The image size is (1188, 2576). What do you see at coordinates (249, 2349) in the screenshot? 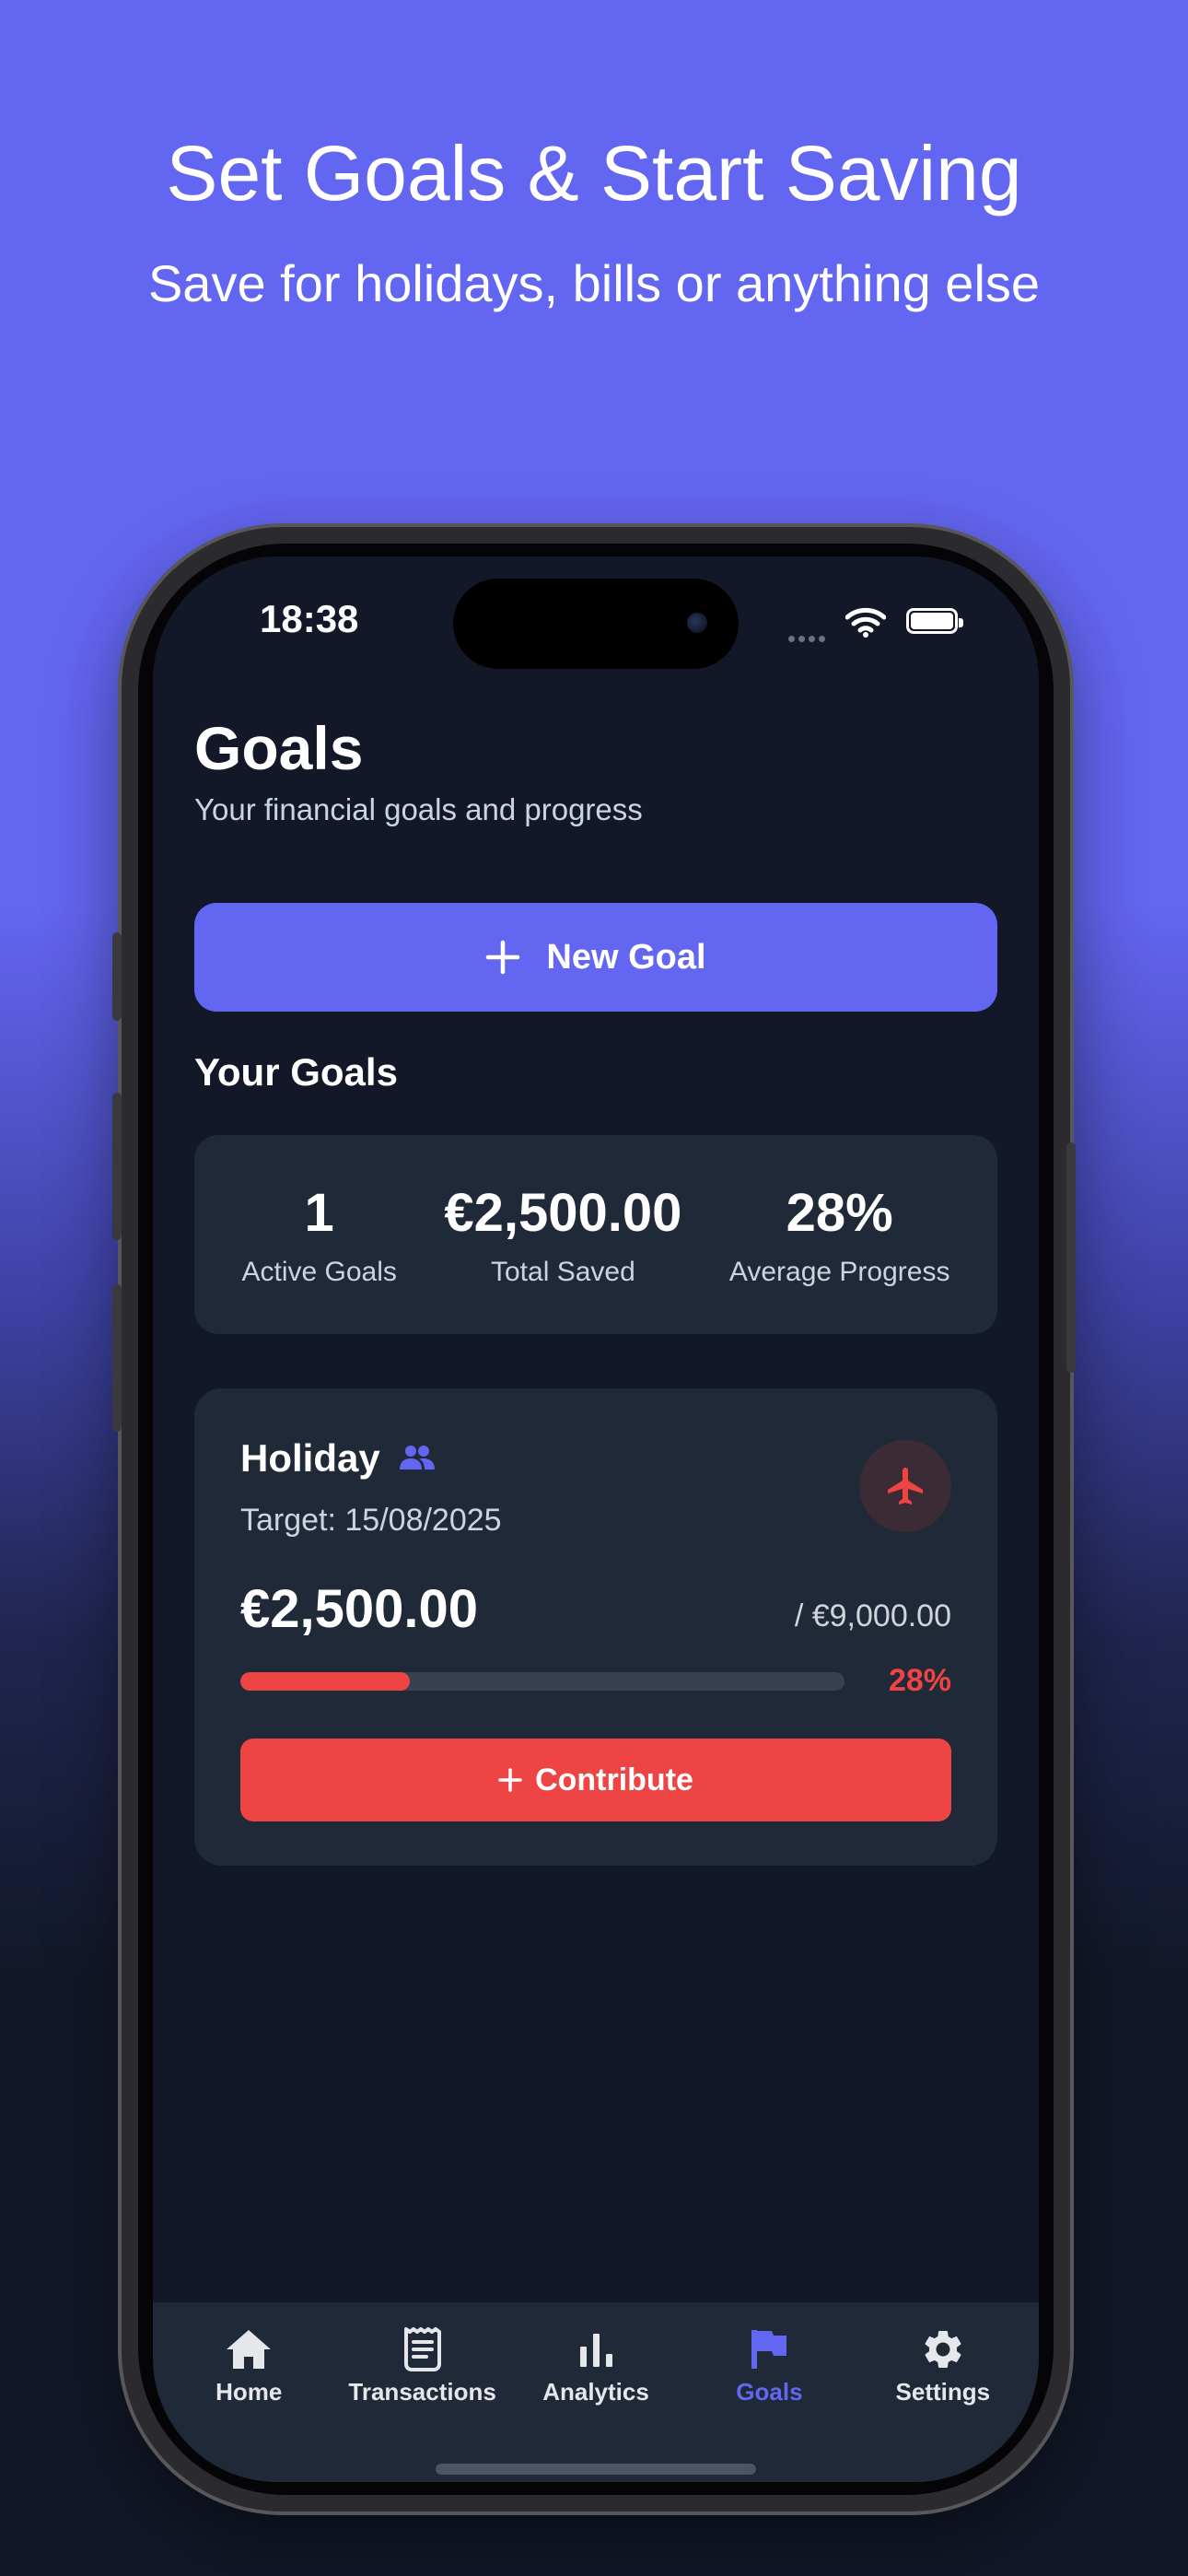
I see `home-icon` at bounding box center [249, 2349].